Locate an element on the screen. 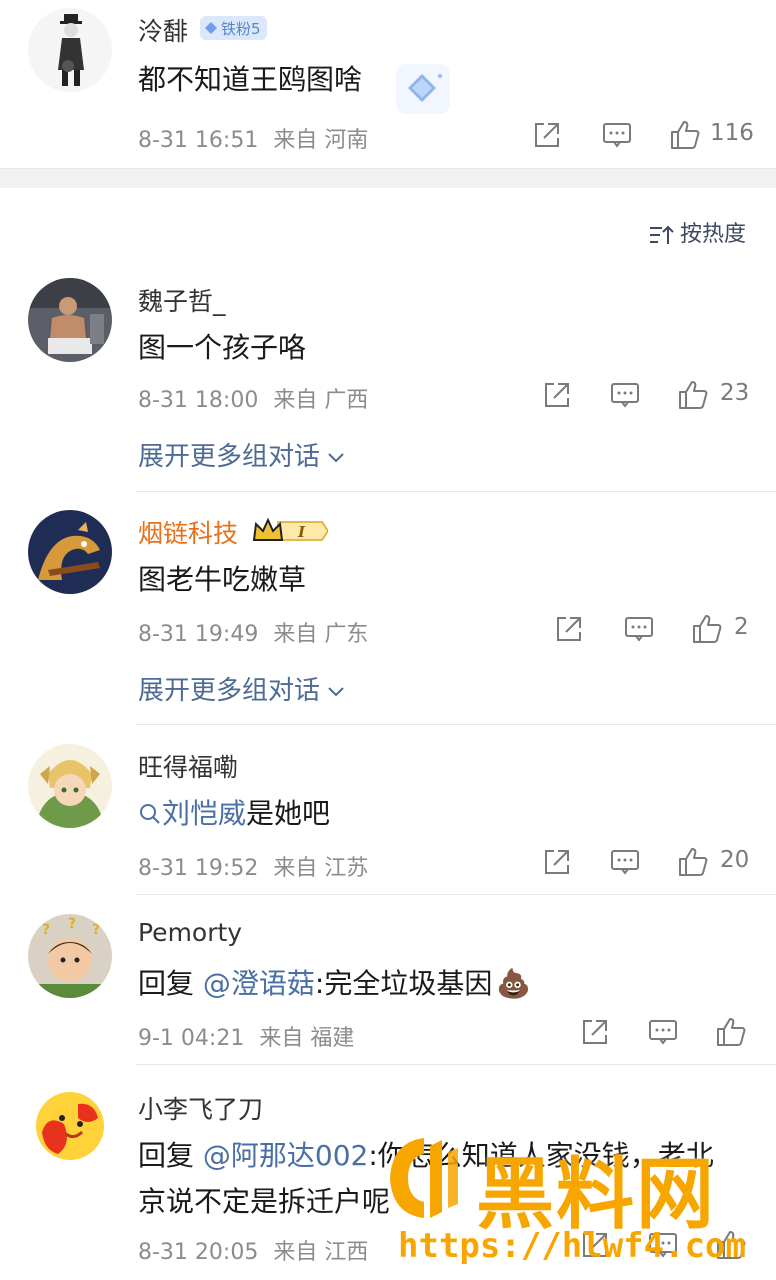 The image size is (776, 1280). like-count: 20 is located at coordinates (735, 860).